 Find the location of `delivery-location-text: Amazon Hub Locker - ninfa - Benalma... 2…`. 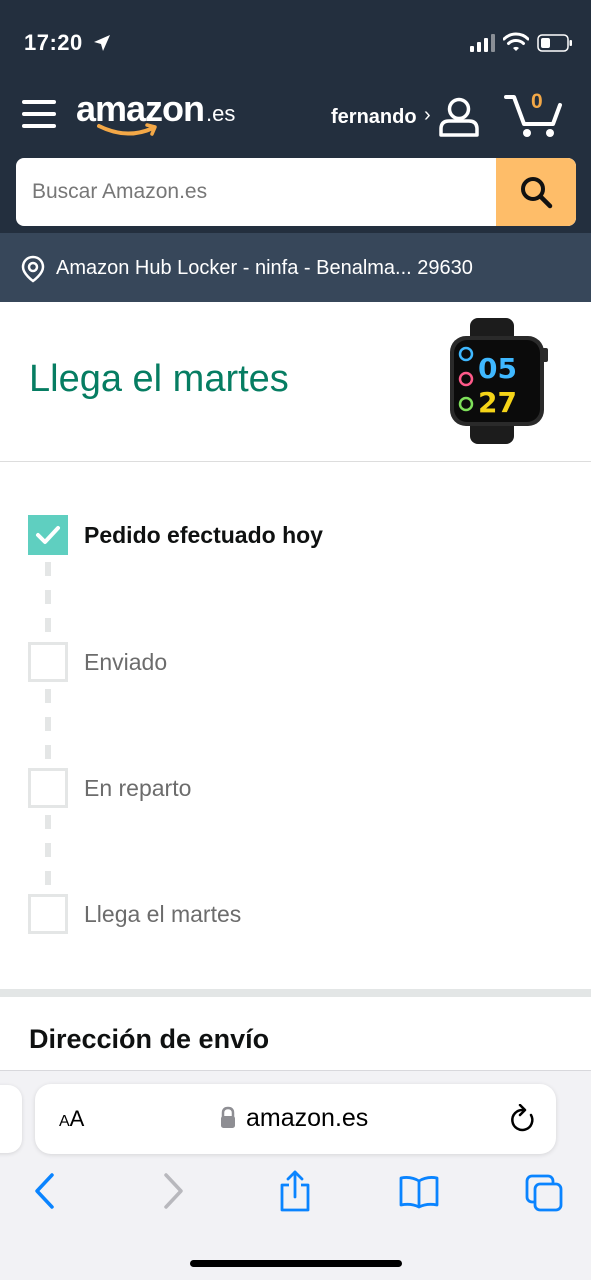

delivery-location-text: Amazon Hub Locker - ninfa - Benalma... 2… is located at coordinates (264, 268).